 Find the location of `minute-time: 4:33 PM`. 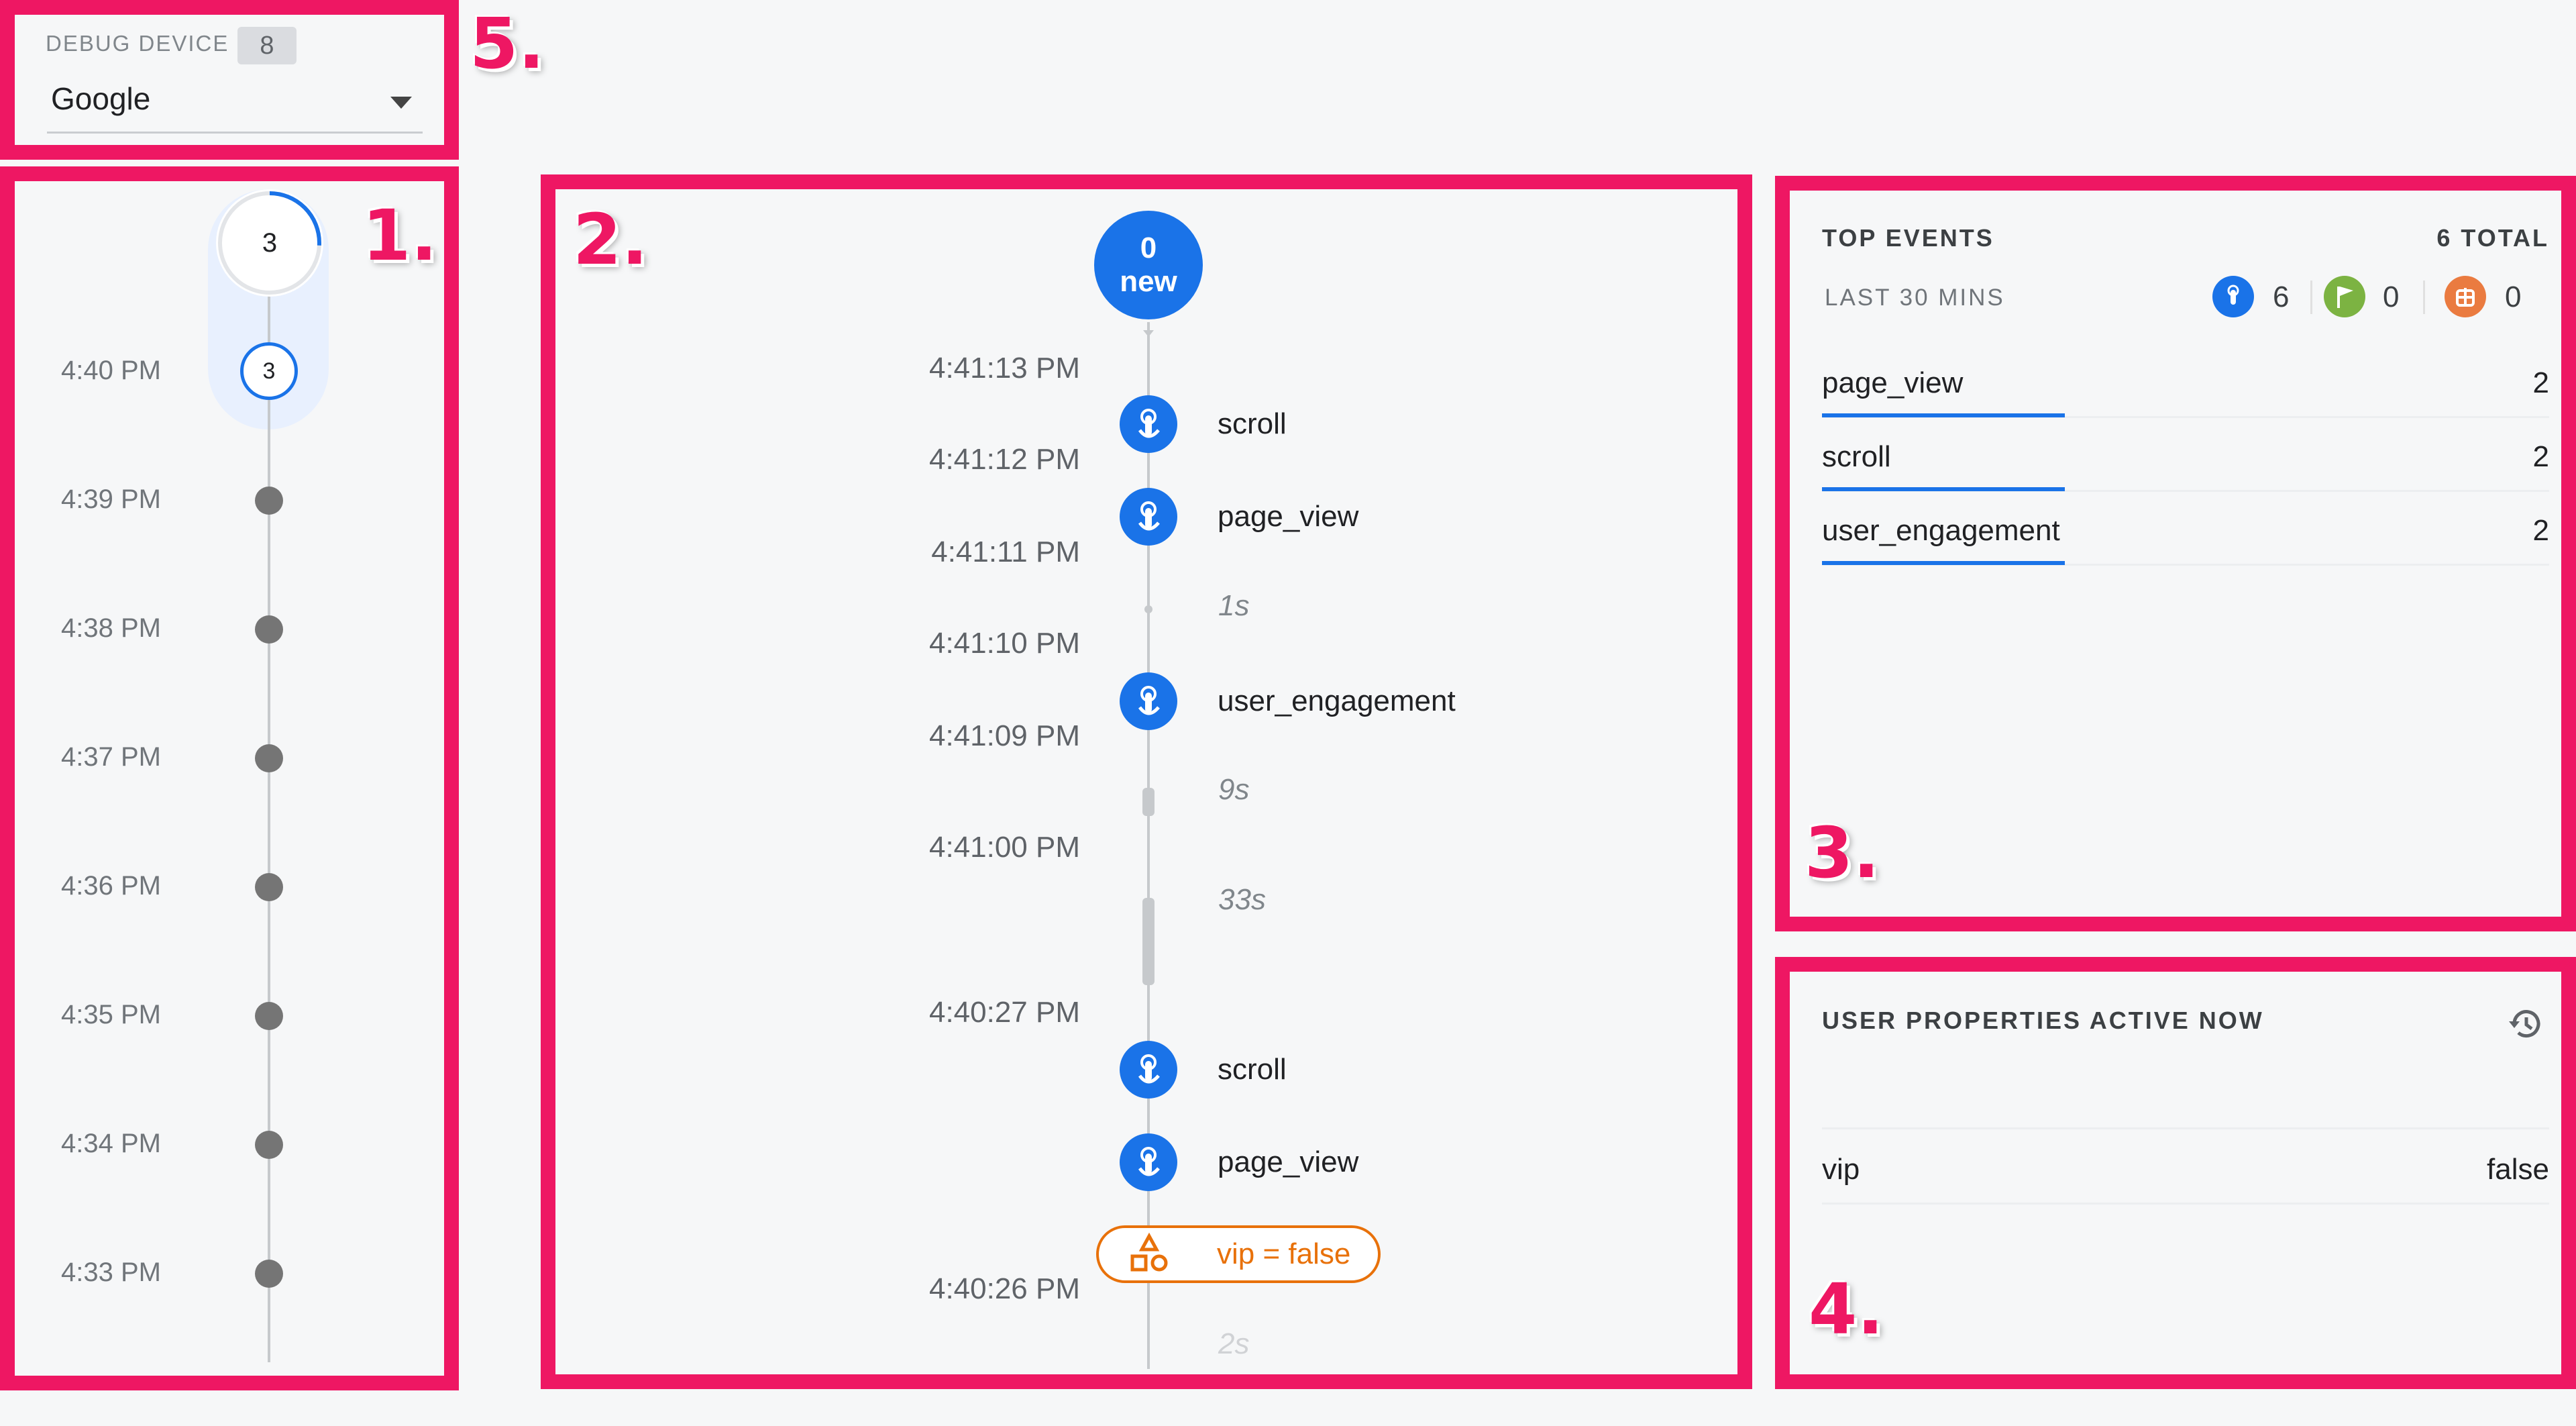

minute-time: 4:33 PM is located at coordinates (111, 1272).